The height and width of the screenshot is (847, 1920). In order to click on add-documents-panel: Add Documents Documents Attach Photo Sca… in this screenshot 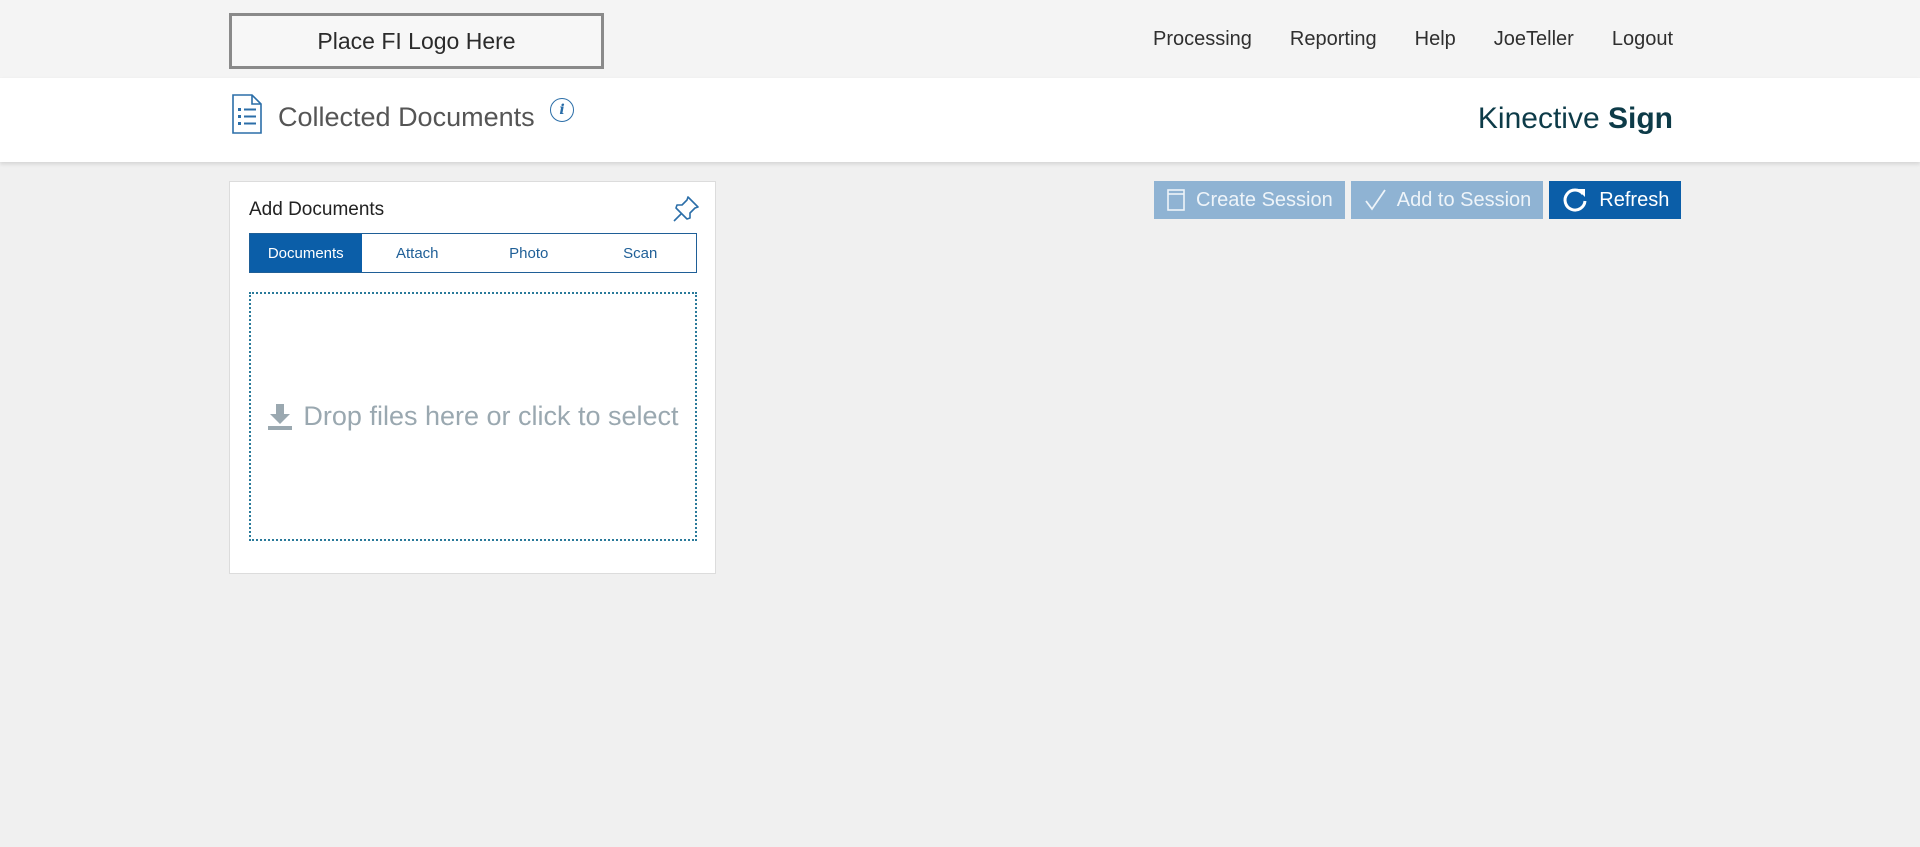, I will do `click(472, 377)`.